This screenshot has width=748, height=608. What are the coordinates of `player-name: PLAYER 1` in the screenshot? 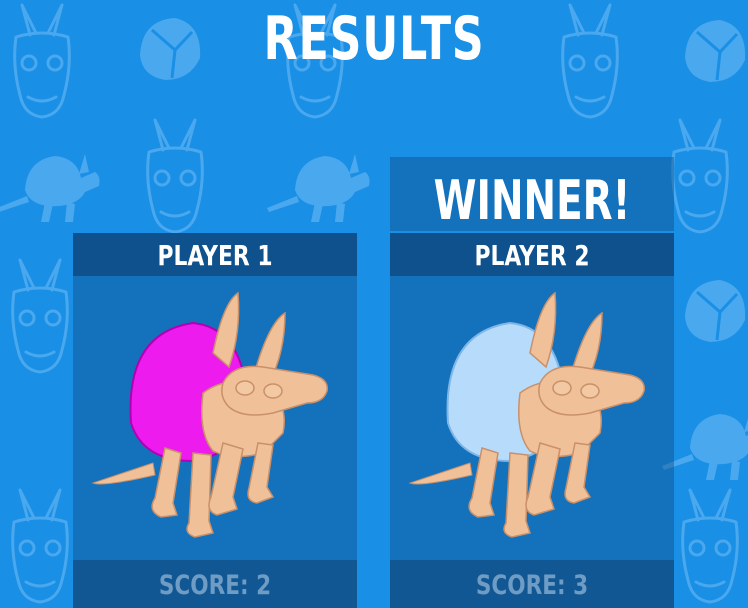 It's located at (215, 255).